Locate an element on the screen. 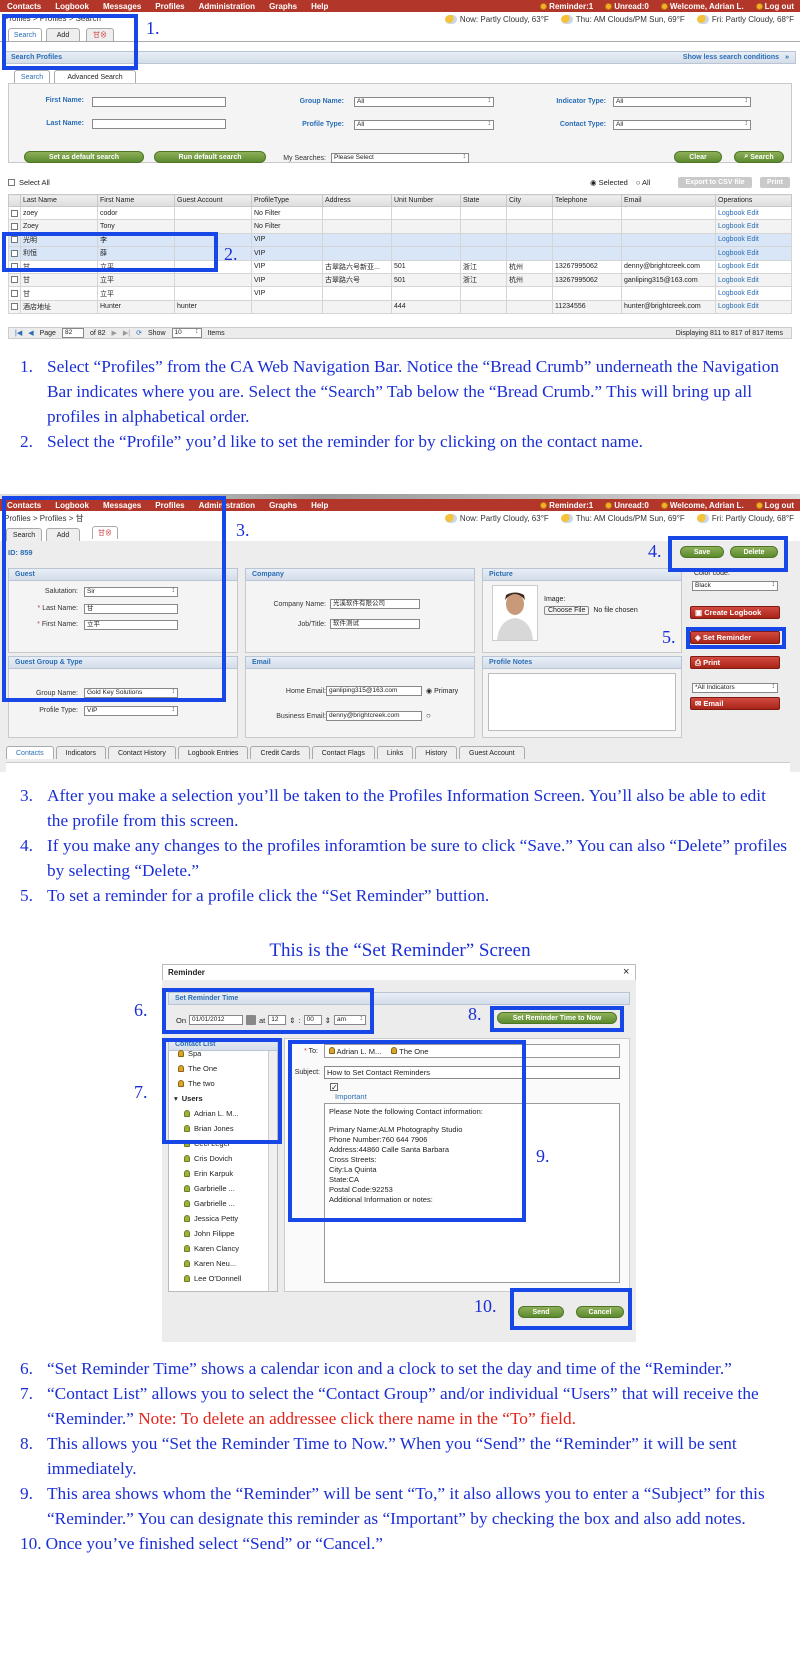 This screenshot has width=800, height=1666. print-button: Print is located at coordinates (775, 182).